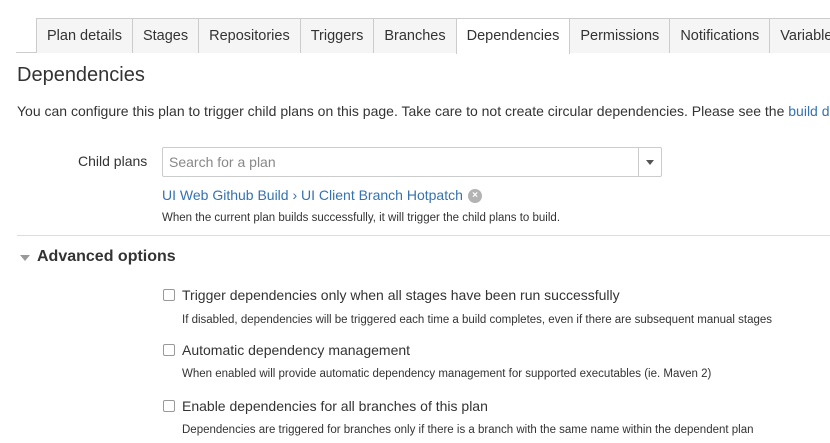  I want to click on section-divider, so click(423, 235).